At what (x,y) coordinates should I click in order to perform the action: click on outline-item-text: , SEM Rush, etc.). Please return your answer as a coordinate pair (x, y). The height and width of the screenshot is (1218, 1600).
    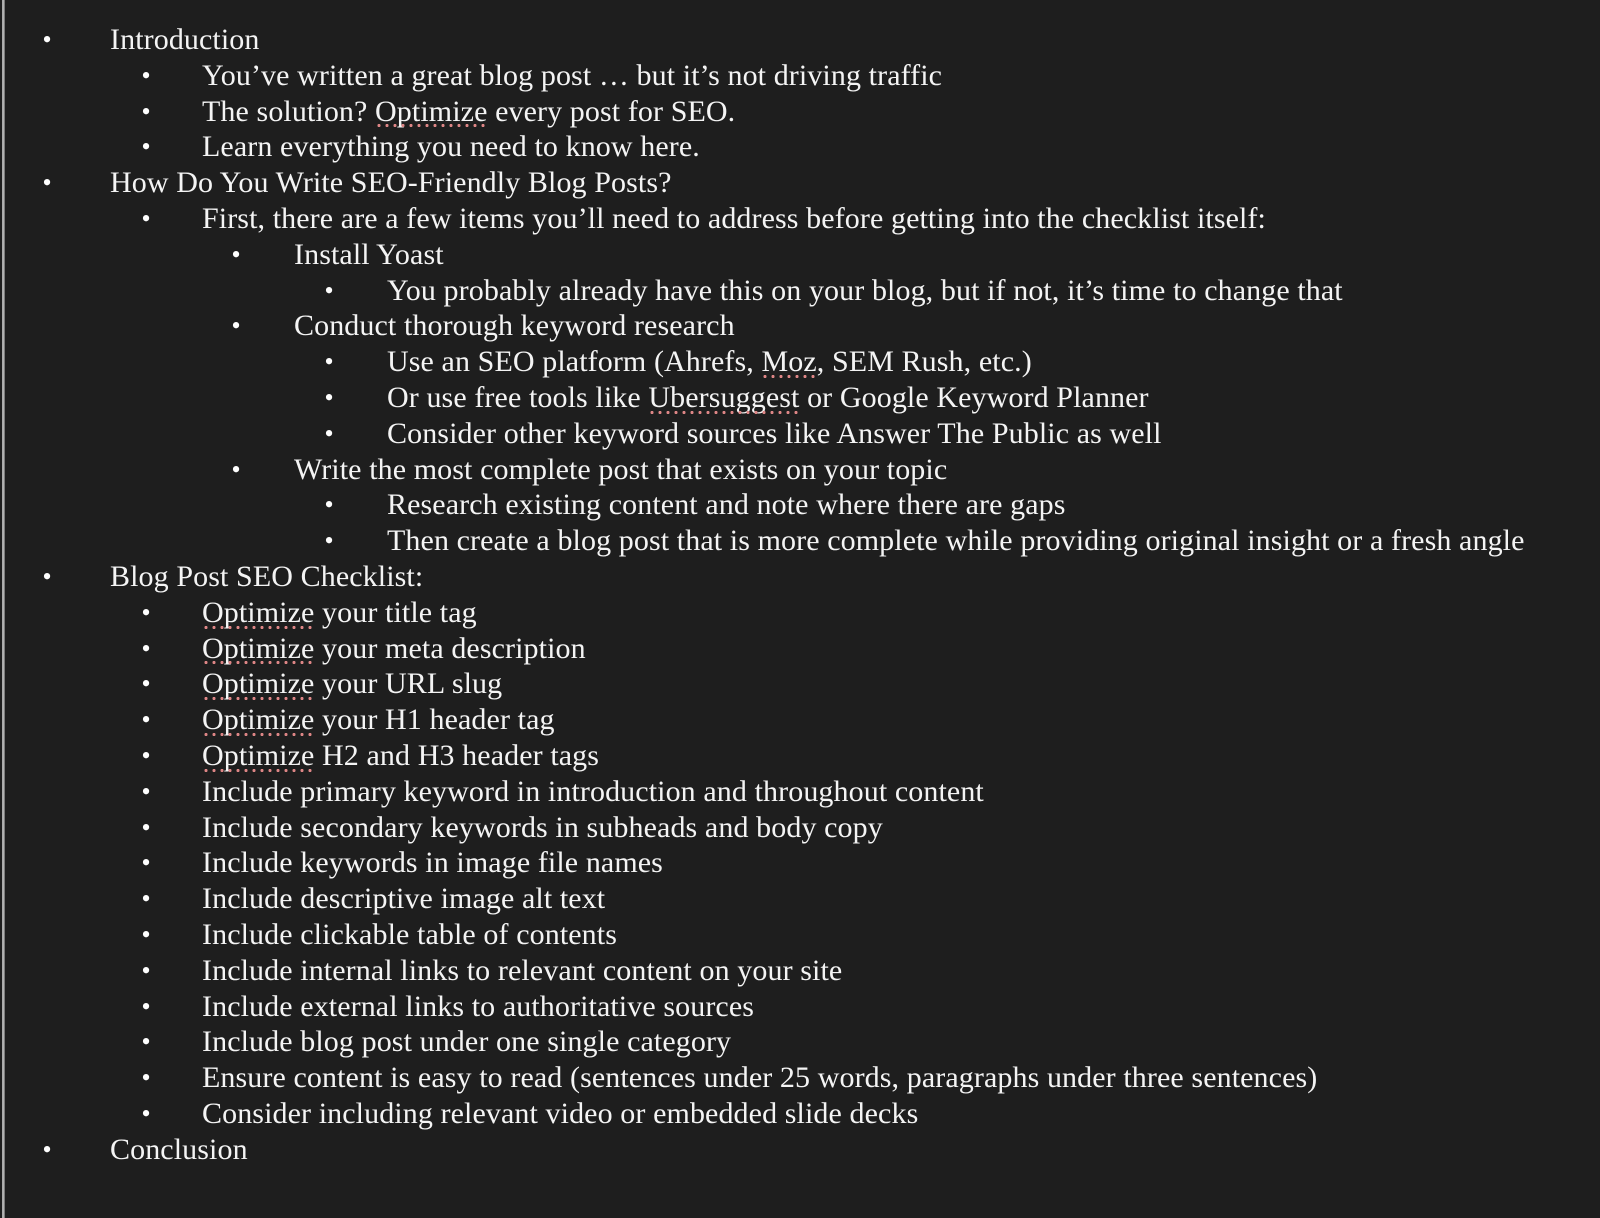
    Looking at the image, I should click on (924, 362).